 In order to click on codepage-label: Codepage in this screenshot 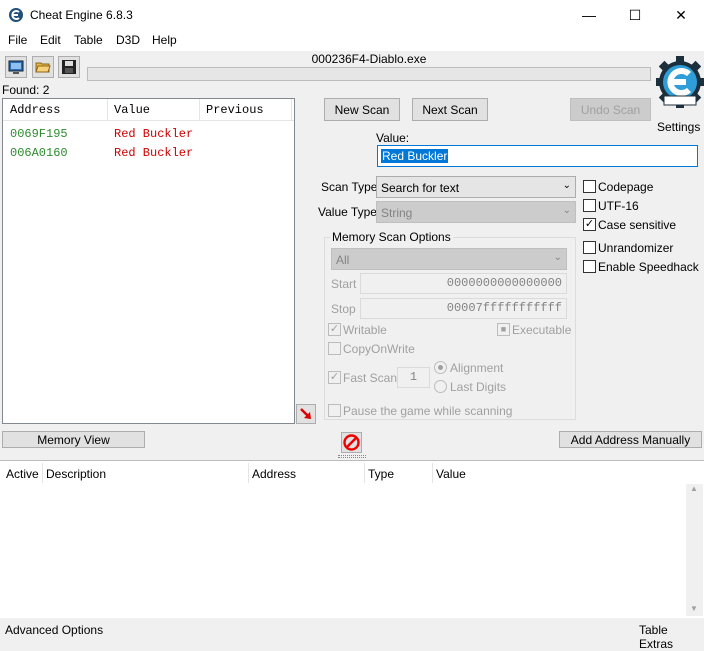, I will do `click(625, 187)`.